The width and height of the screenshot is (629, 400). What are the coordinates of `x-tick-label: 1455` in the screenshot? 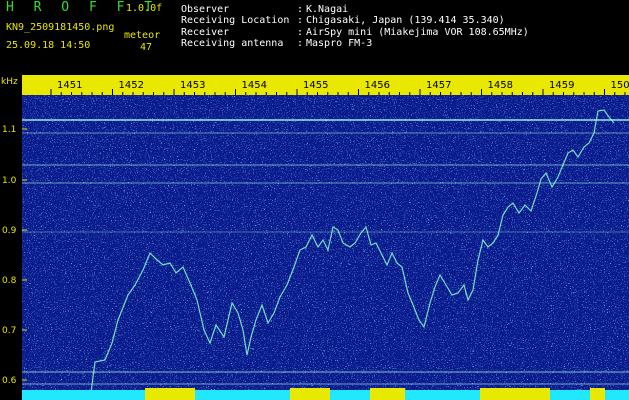 It's located at (315, 85).